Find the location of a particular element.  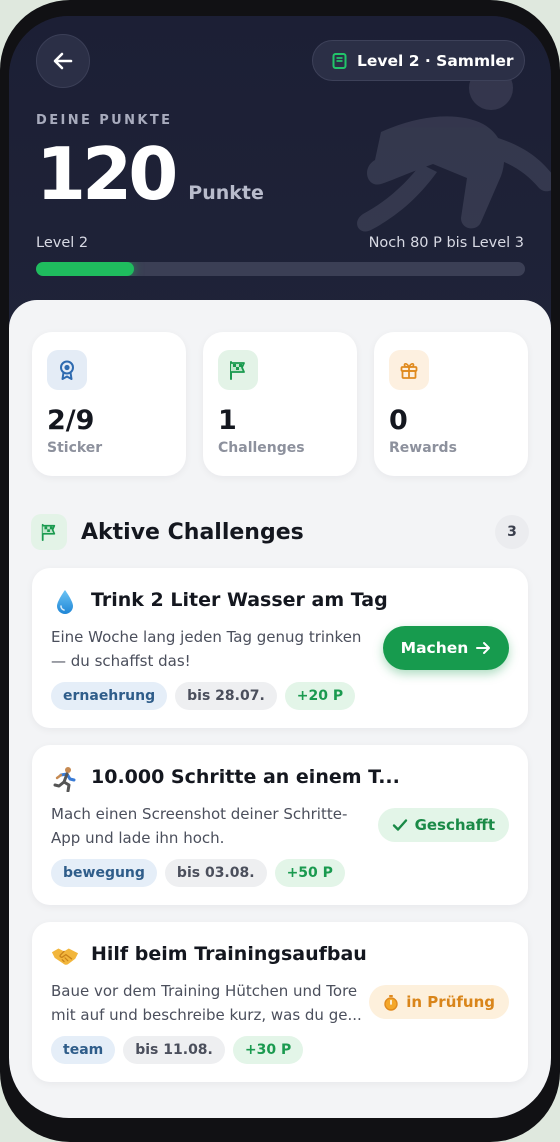

back-button is located at coordinates (63, 61).